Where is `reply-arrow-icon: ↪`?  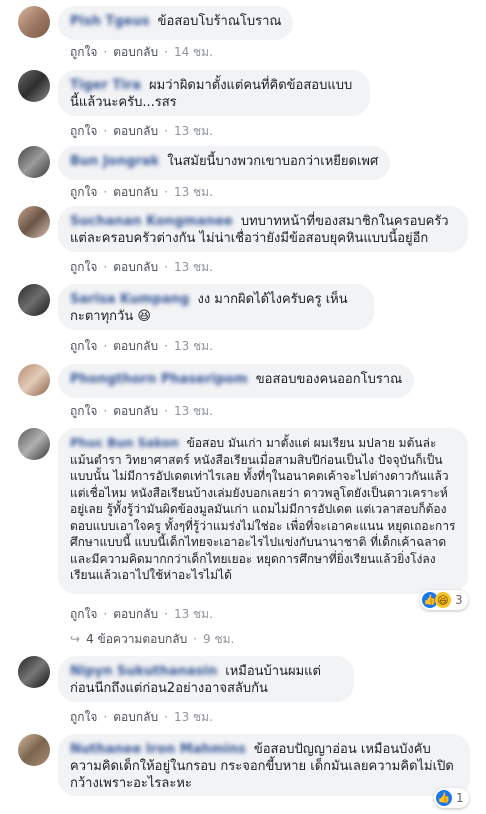
reply-arrow-icon: ↪ is located at coordinates (75, 639).